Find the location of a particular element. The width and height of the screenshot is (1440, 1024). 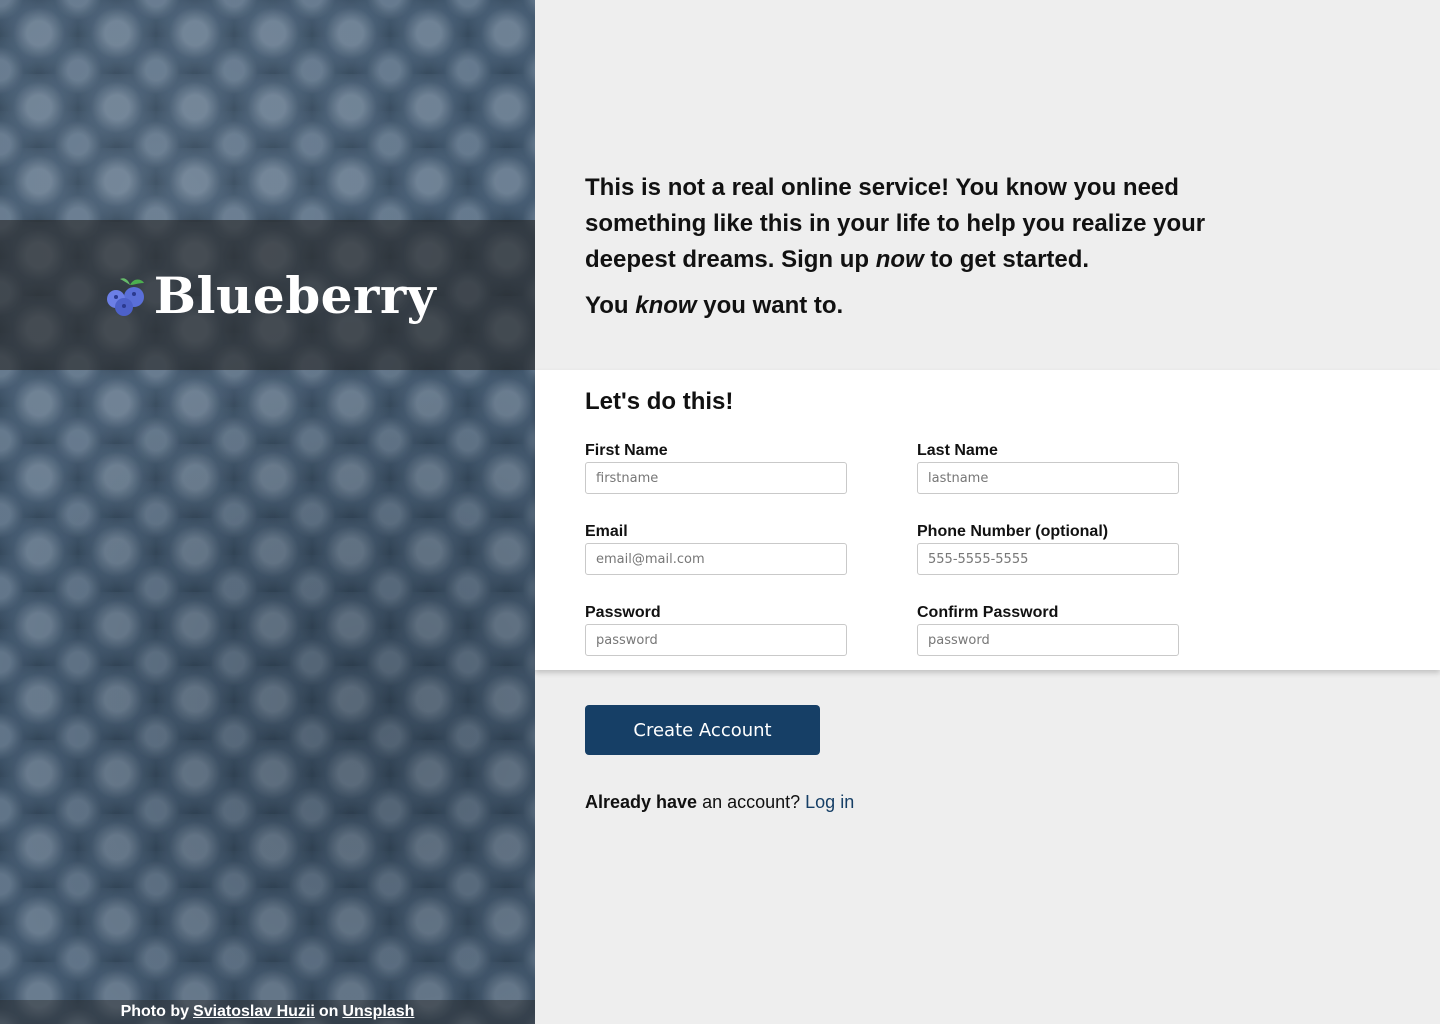

phone-input is located at coordinates (1048, 559).